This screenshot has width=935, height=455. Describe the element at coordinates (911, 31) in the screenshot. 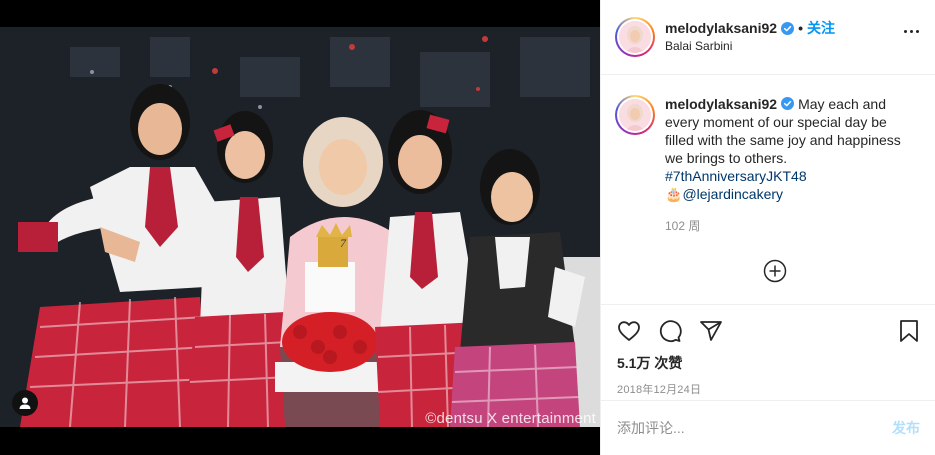

I see `more-options-icon` at that location.